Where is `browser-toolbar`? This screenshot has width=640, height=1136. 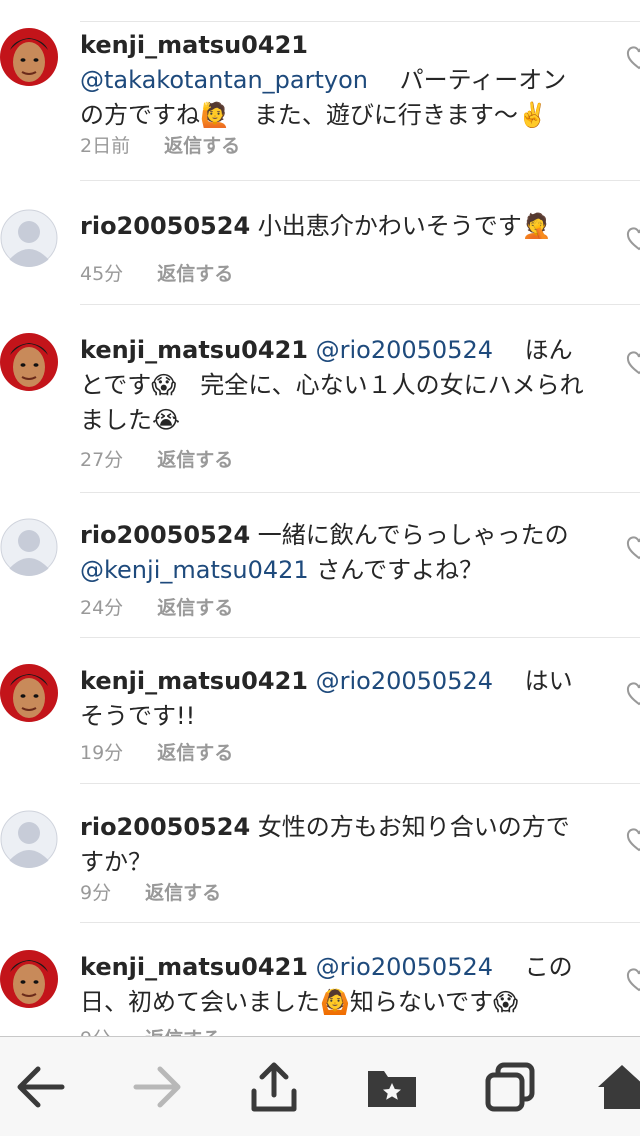 browser-toolbar is located at coordinates (320, 1086).